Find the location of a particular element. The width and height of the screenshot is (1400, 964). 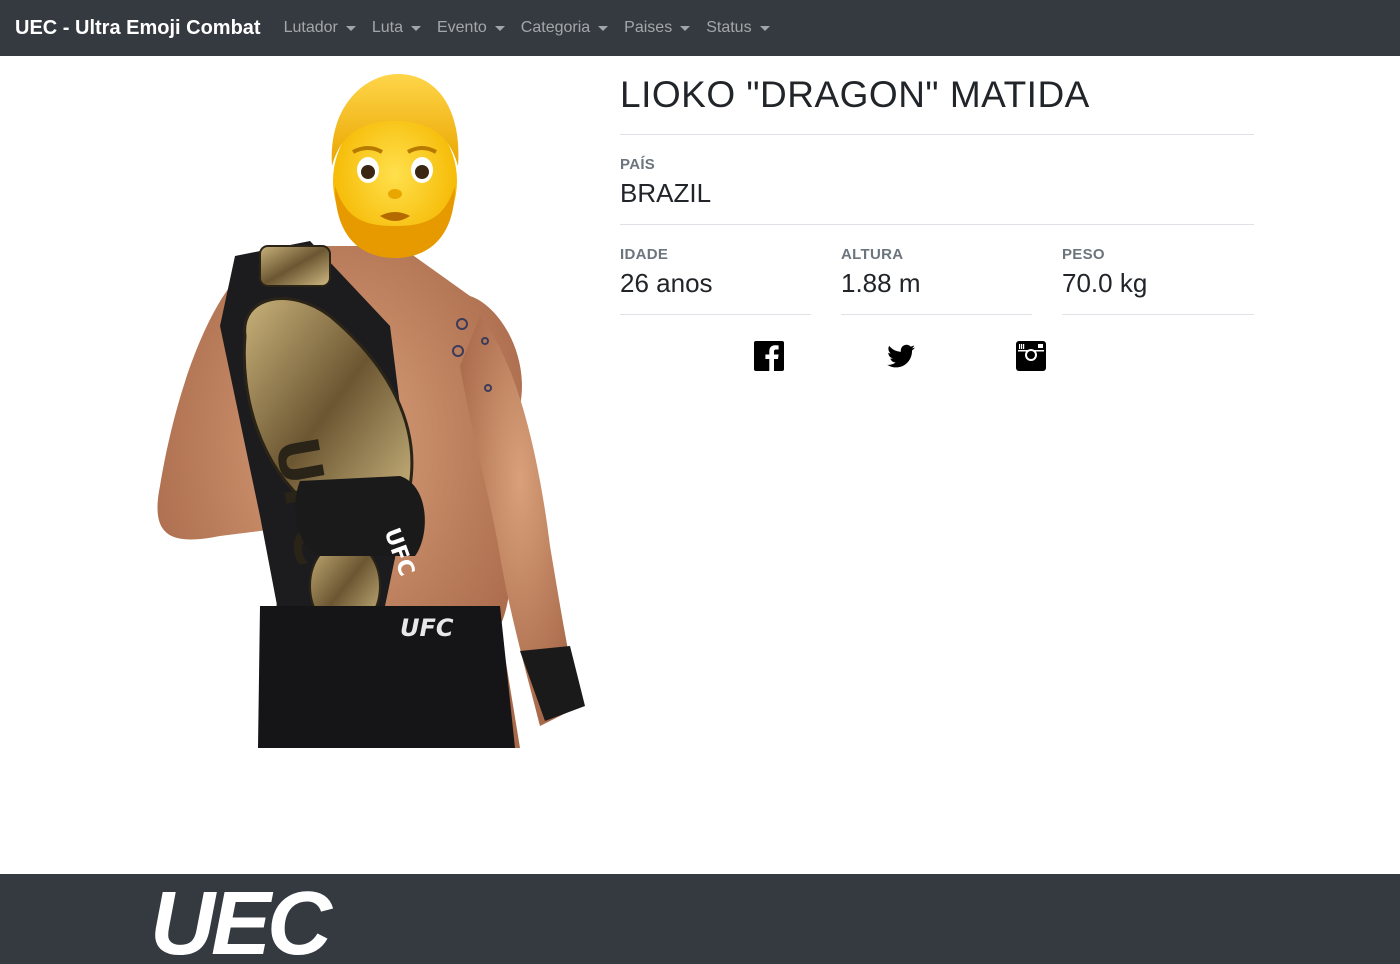

weight-value: 70.0 kg is located at coordinates (1105, 283).